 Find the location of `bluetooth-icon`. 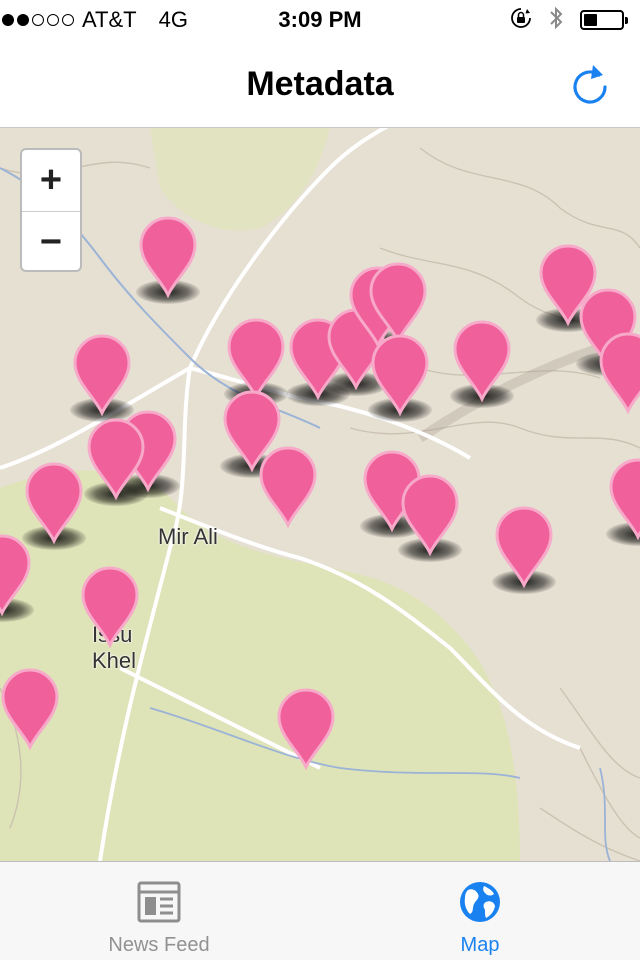

bluetooth-icon is located at coordinates (556, 20).